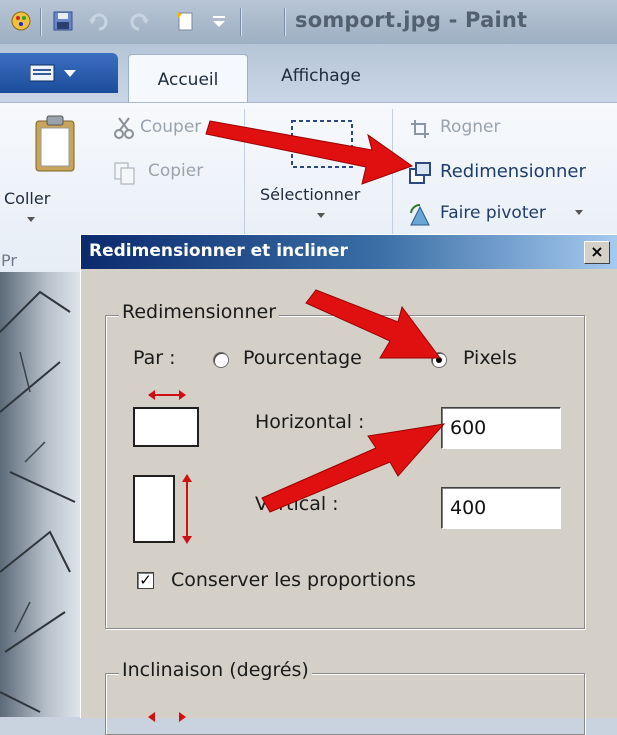 Image resolution: width=617 pixels, height=735 pixels. What do you see at coordinates (166, 427) in the screenshot?
I see `horizontal-page-icon` at bounding box center [166, 427].